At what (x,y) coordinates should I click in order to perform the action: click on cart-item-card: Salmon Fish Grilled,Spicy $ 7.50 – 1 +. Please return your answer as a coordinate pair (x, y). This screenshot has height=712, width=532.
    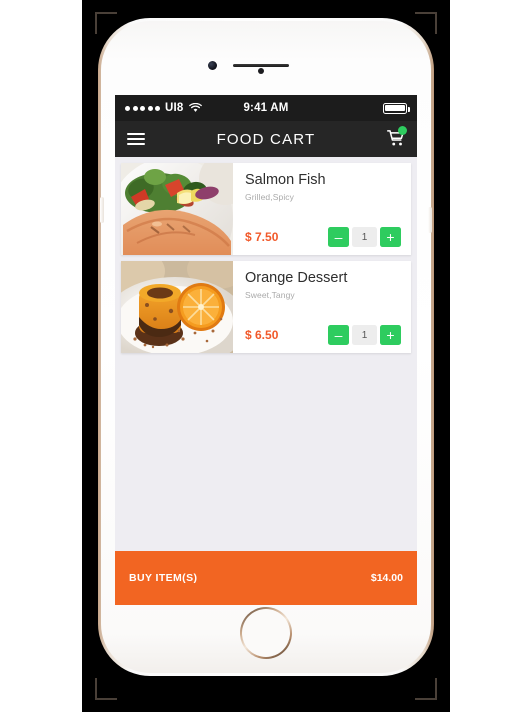
    Looking at the image, I should click on (266, 209).